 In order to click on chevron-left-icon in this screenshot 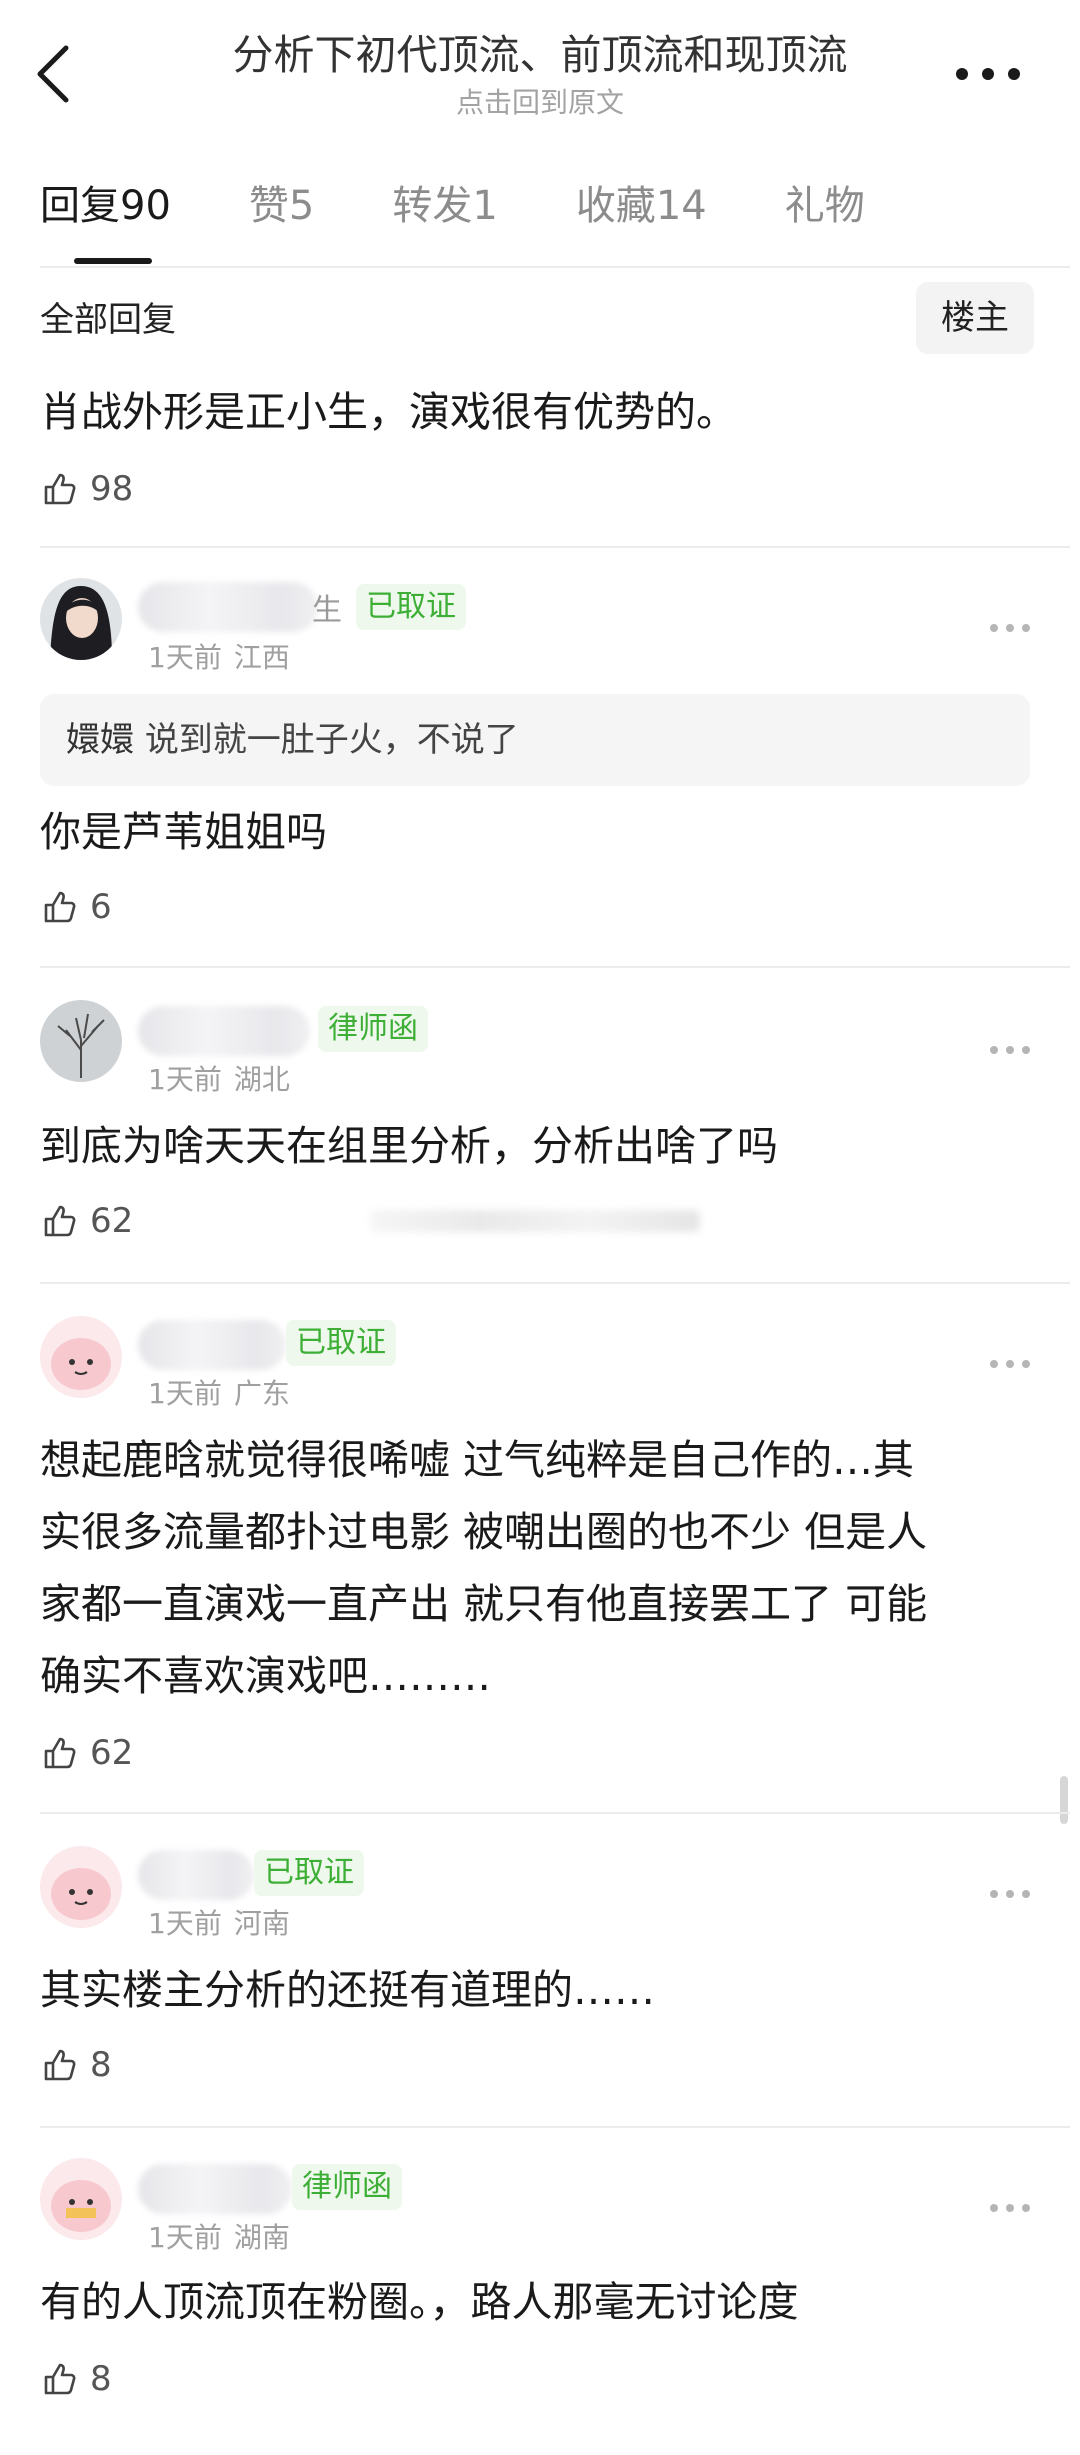, I will do `click(53, 74)`.